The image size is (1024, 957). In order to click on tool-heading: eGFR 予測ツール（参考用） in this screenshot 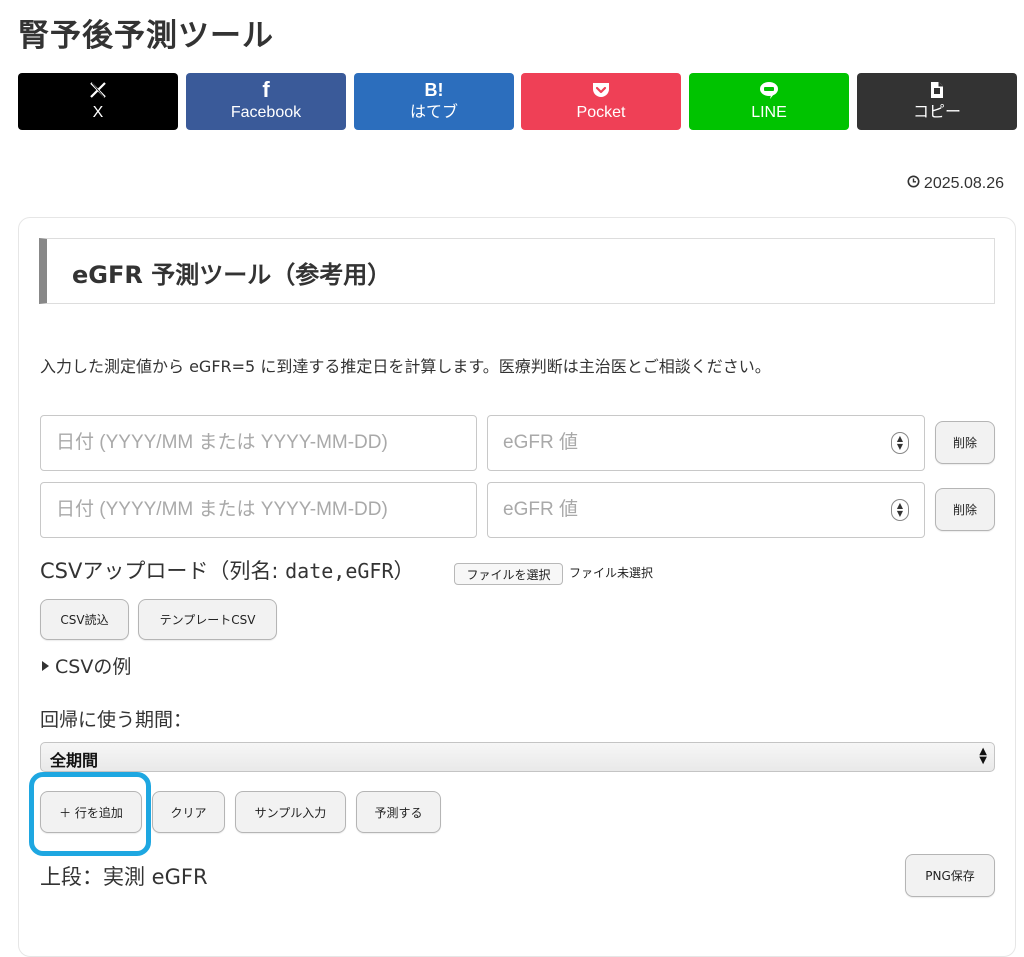, I will do `click(517, 271)`.